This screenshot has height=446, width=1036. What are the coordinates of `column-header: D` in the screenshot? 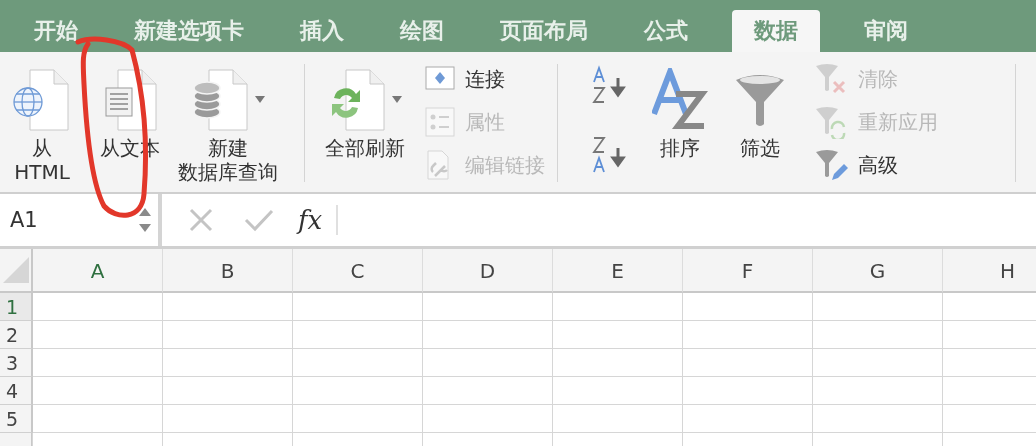 It's located at (488, 271).